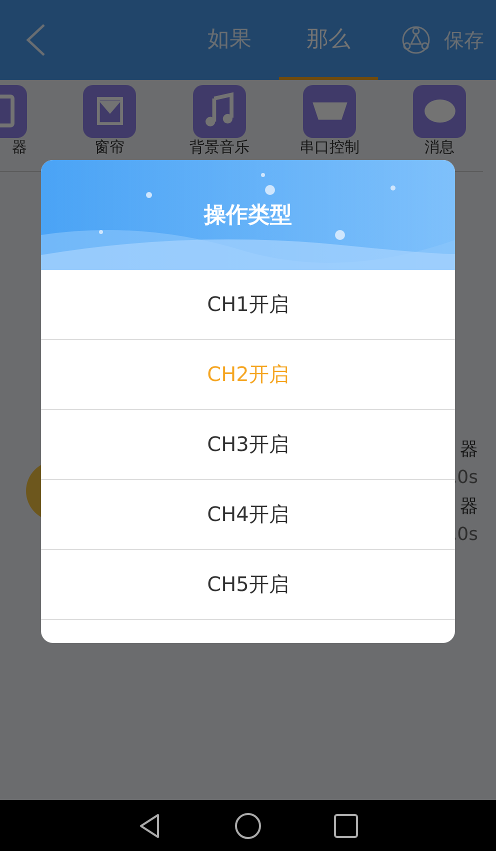  Describe the element at coordinates (219, 111) in the screenshot. I see `music-icon` at that location.